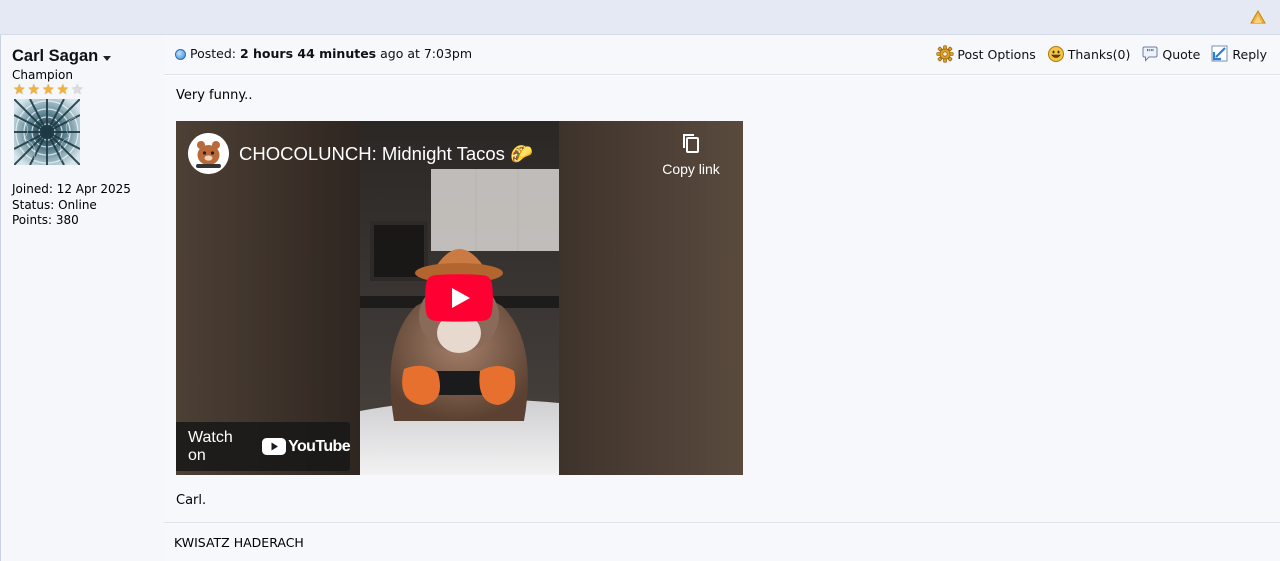 The height and width of the screenshot is (561, 1280). I want to click on posted-label: Posted:, so click(213, 53).